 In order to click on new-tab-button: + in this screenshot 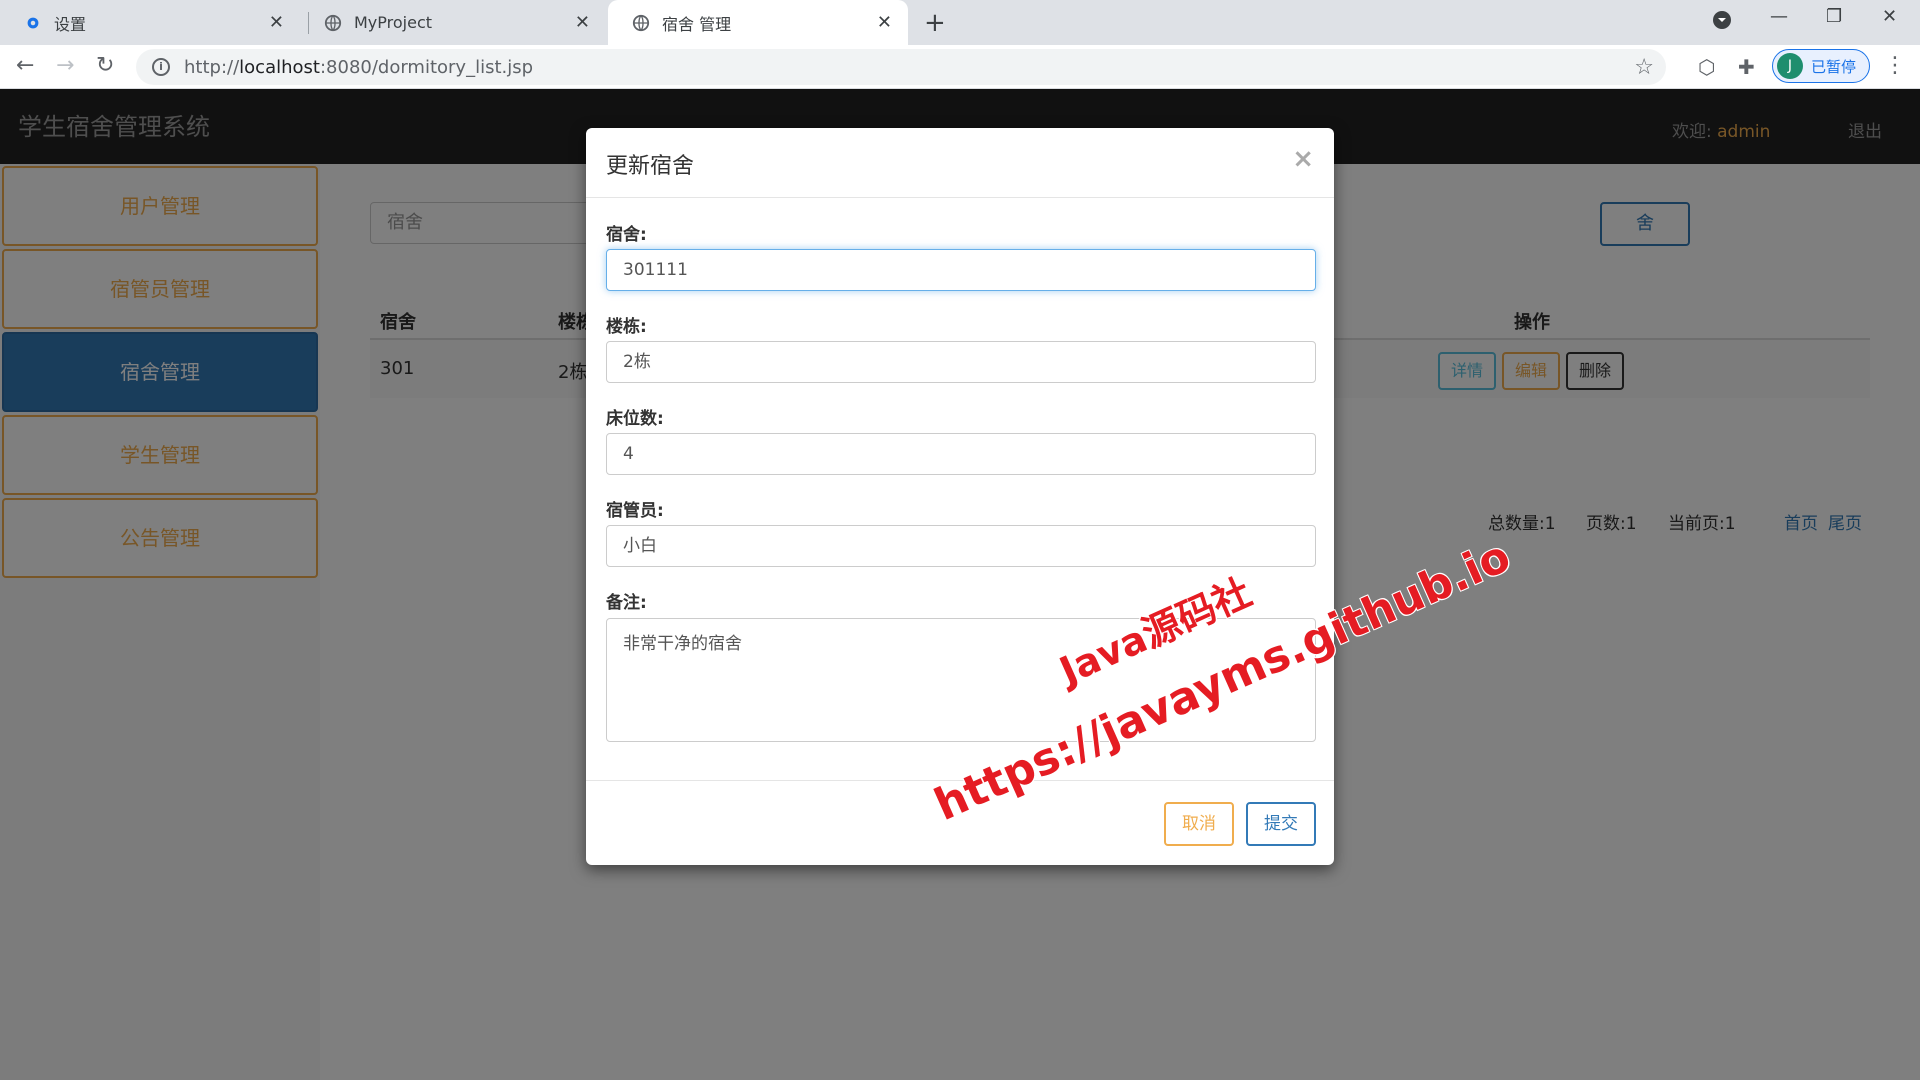, I will do `click(935, 23)`.